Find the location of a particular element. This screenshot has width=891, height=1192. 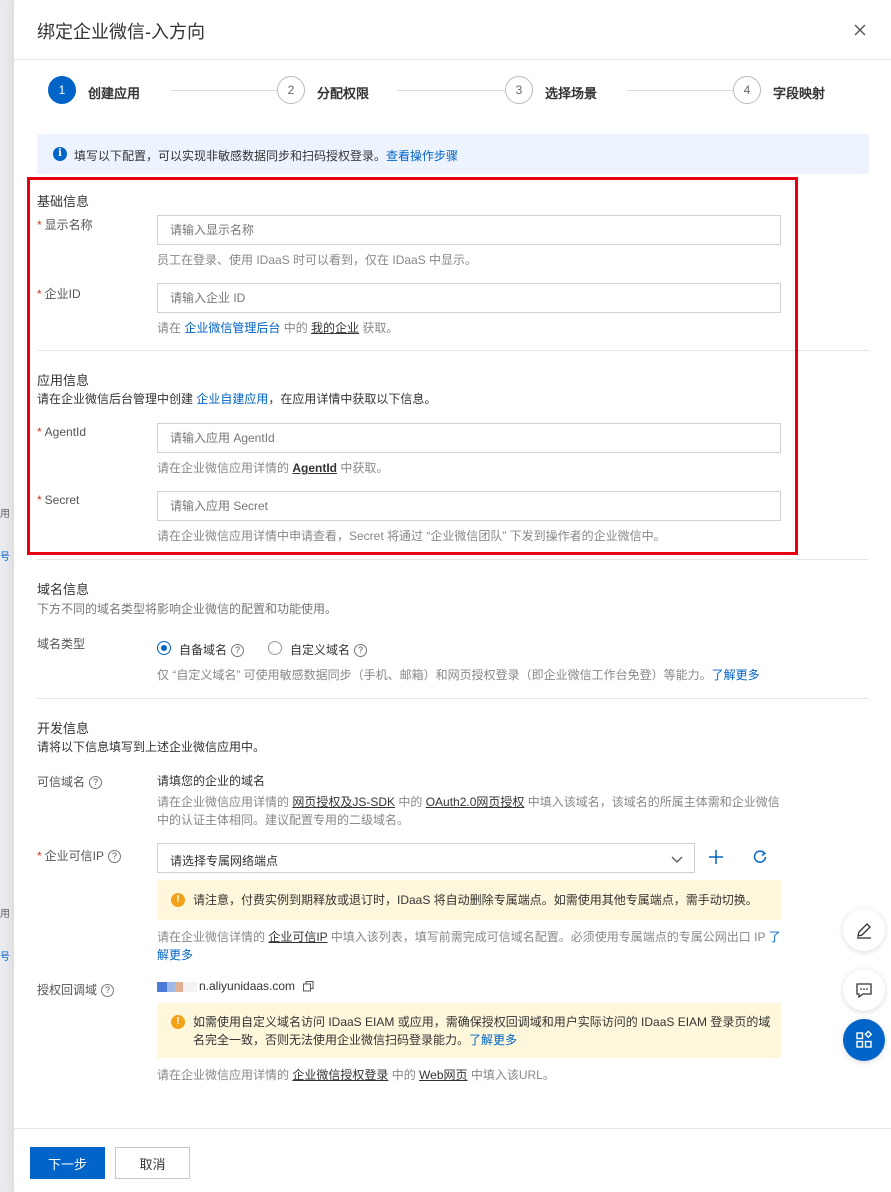

info-icon: i is located at coordinates (60, 154).